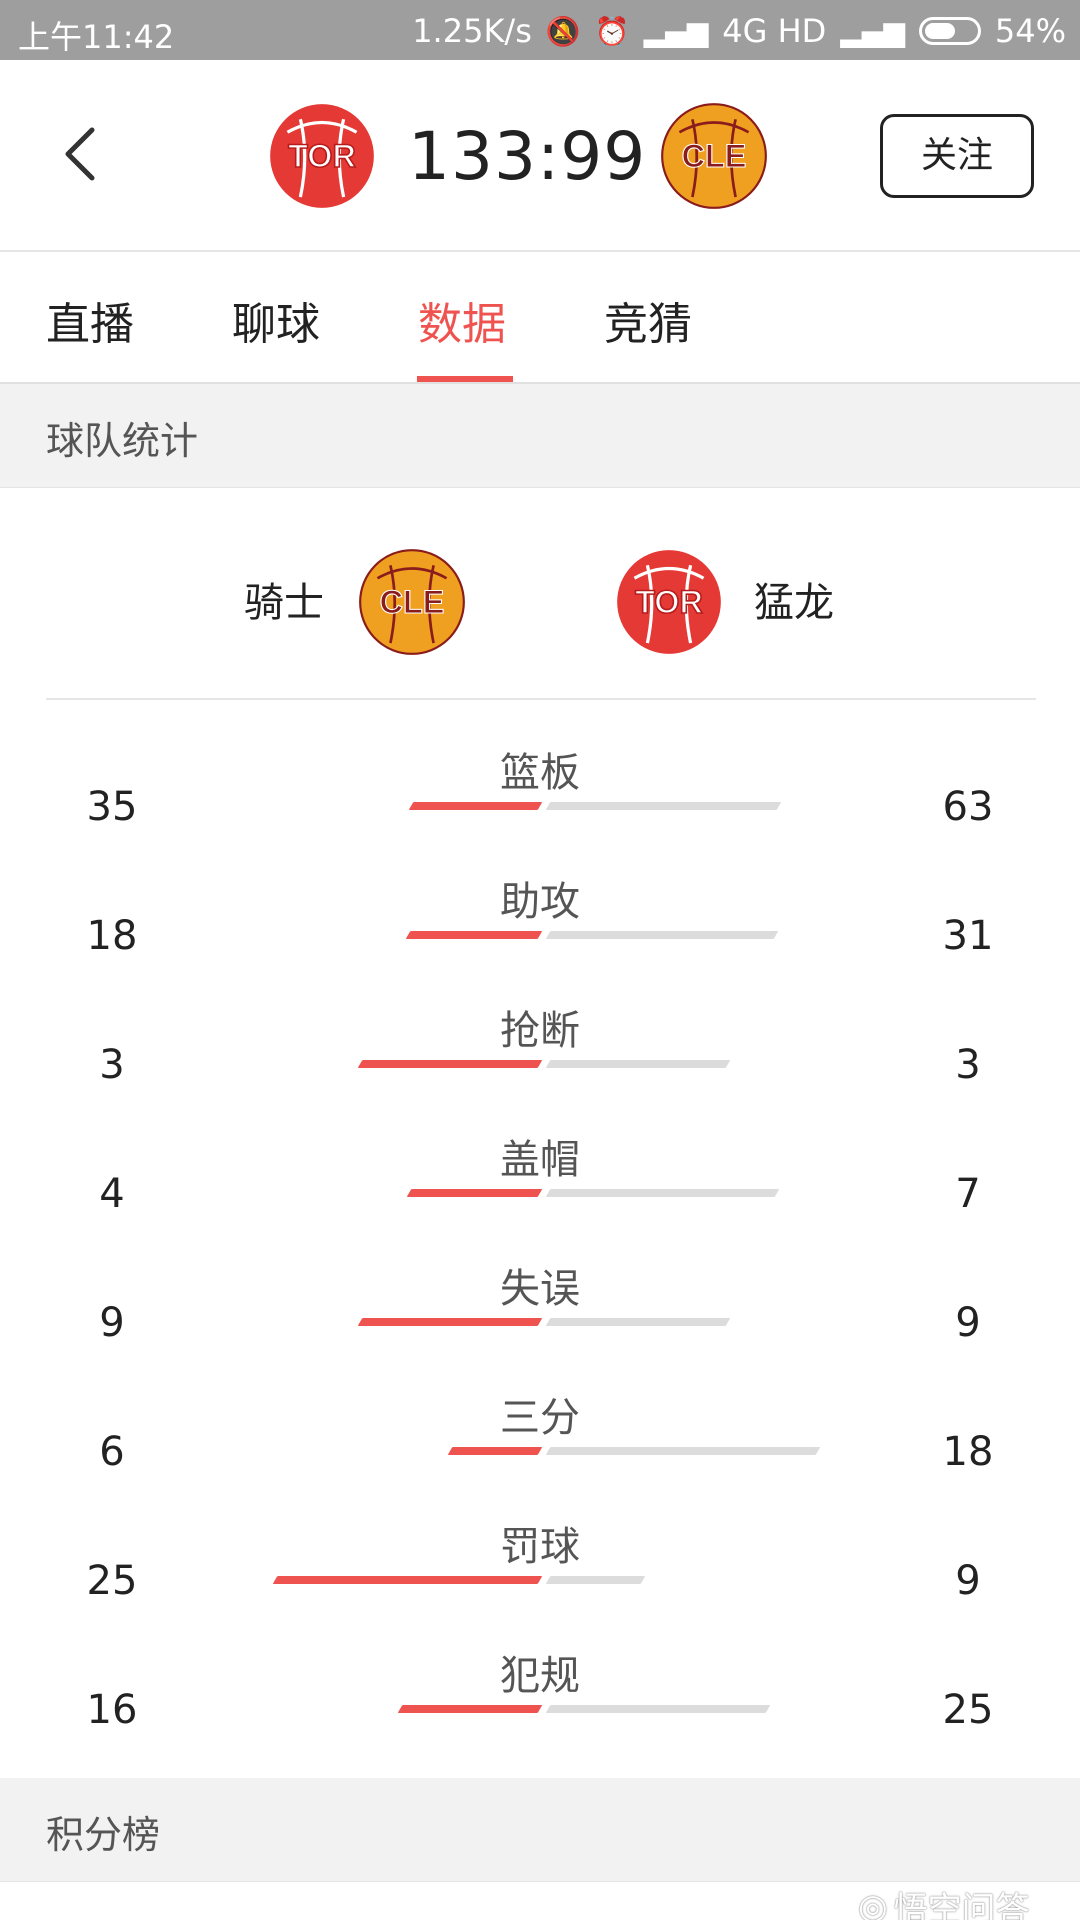 This screenshot has width=1080, height=1920. I want to click on stat-left-value: 4, so click(112, 1194).